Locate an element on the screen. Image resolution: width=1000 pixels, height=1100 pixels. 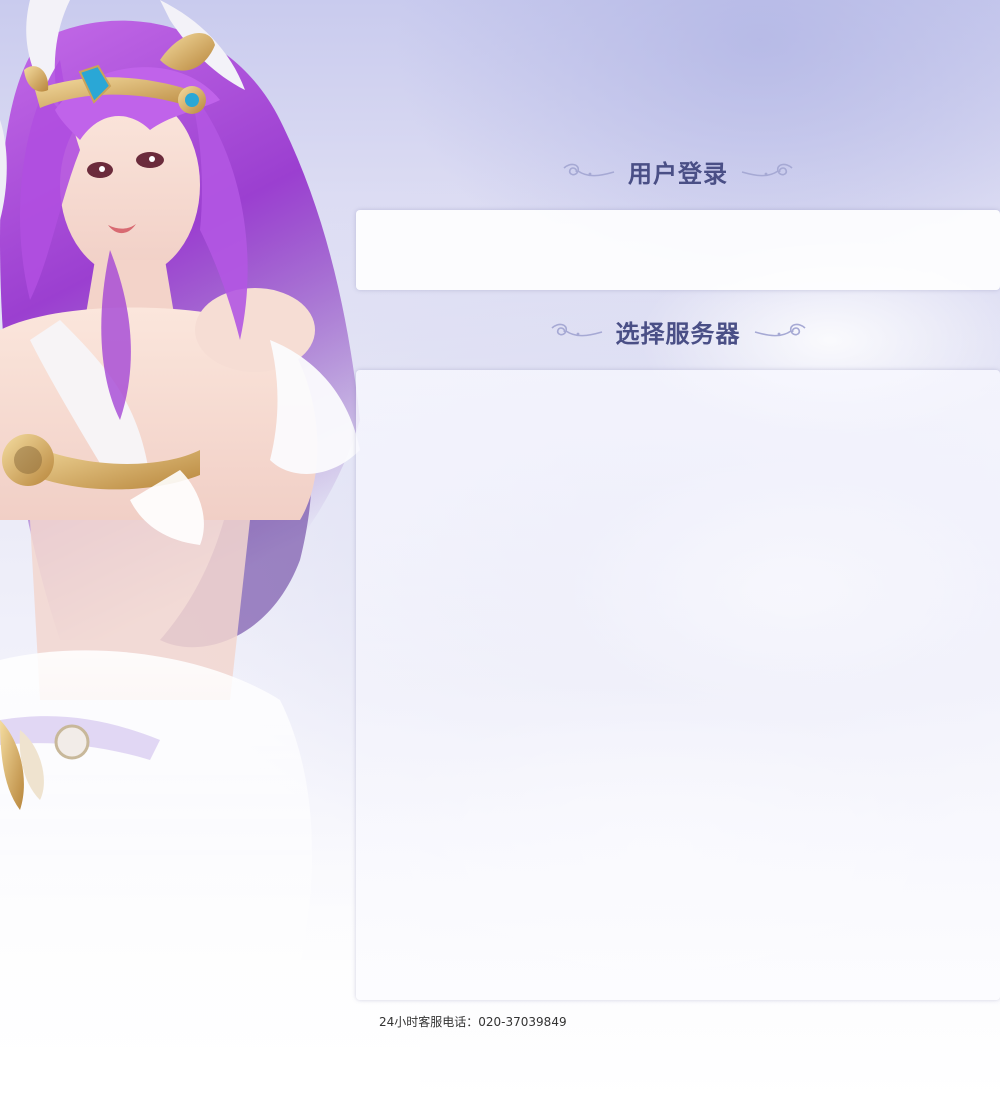
login-panel is located at coordinates (678, 250).